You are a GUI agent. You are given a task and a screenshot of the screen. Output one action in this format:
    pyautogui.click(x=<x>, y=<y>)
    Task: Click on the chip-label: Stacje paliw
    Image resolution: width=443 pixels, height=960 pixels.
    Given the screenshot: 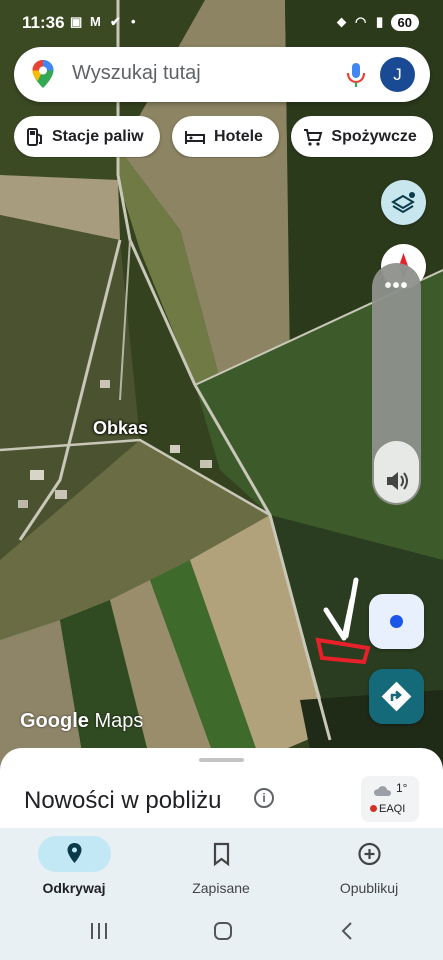 What is the action you would take?
    pyautogui.click(x=98, y=136)
    